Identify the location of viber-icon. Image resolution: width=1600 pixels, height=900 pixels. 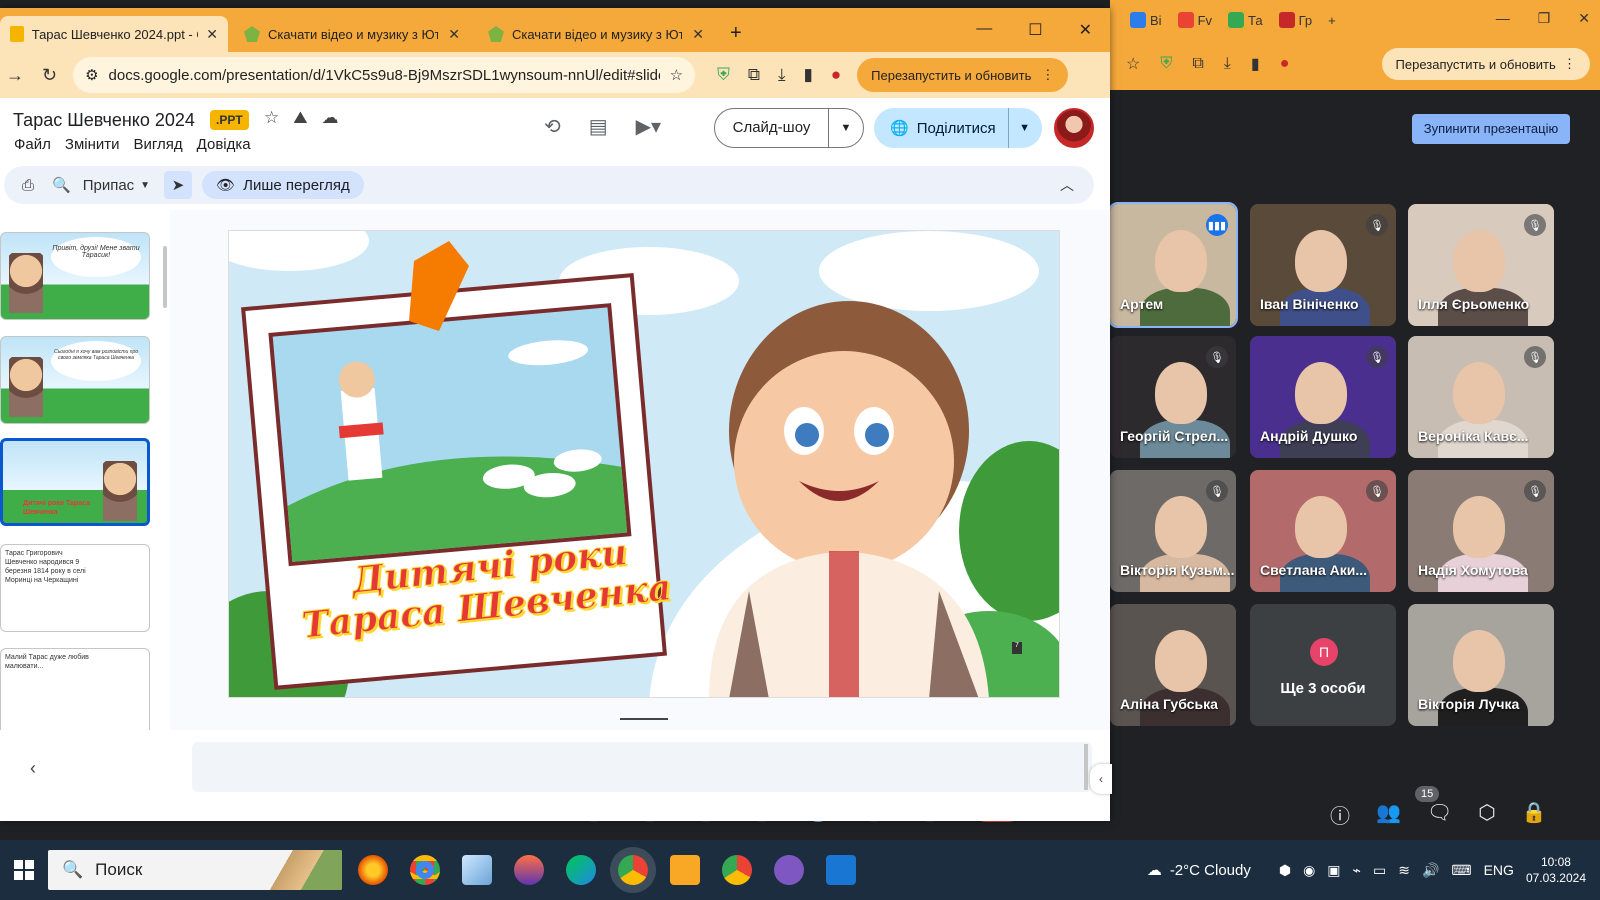
(789, 870).